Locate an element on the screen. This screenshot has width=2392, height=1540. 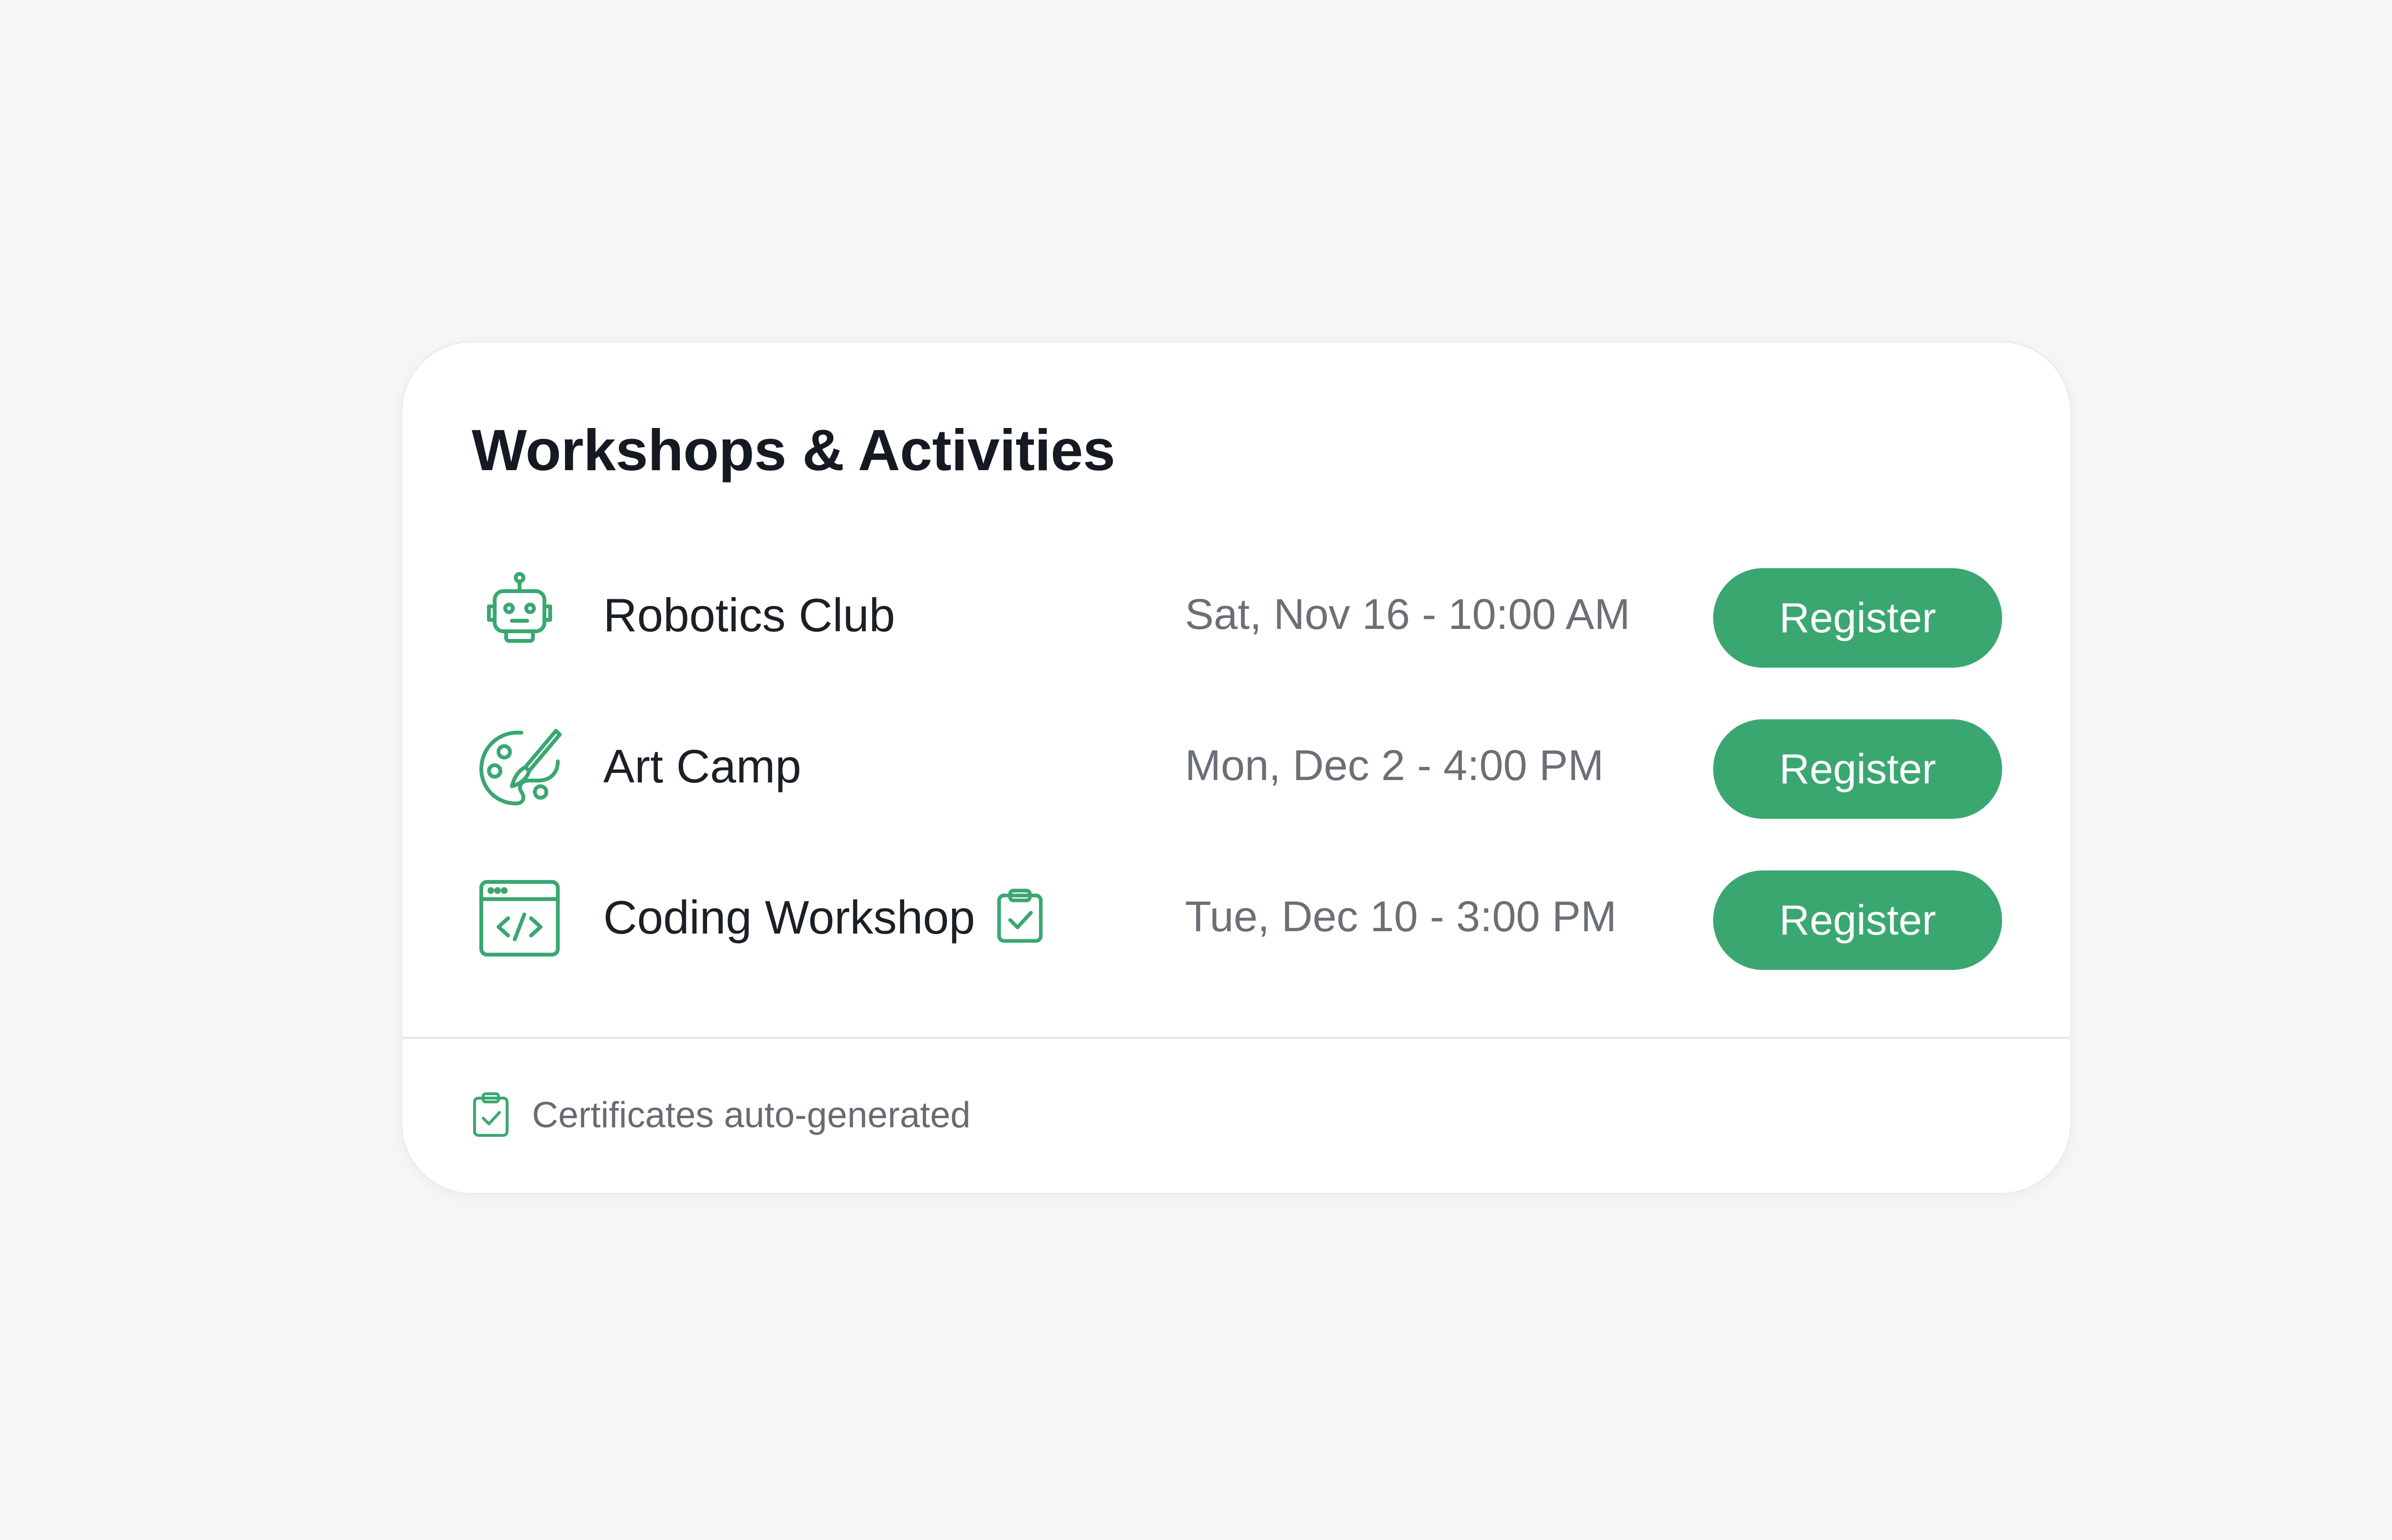
card-footer: Certificates auto-generated is located at coordinates (721, 1115).